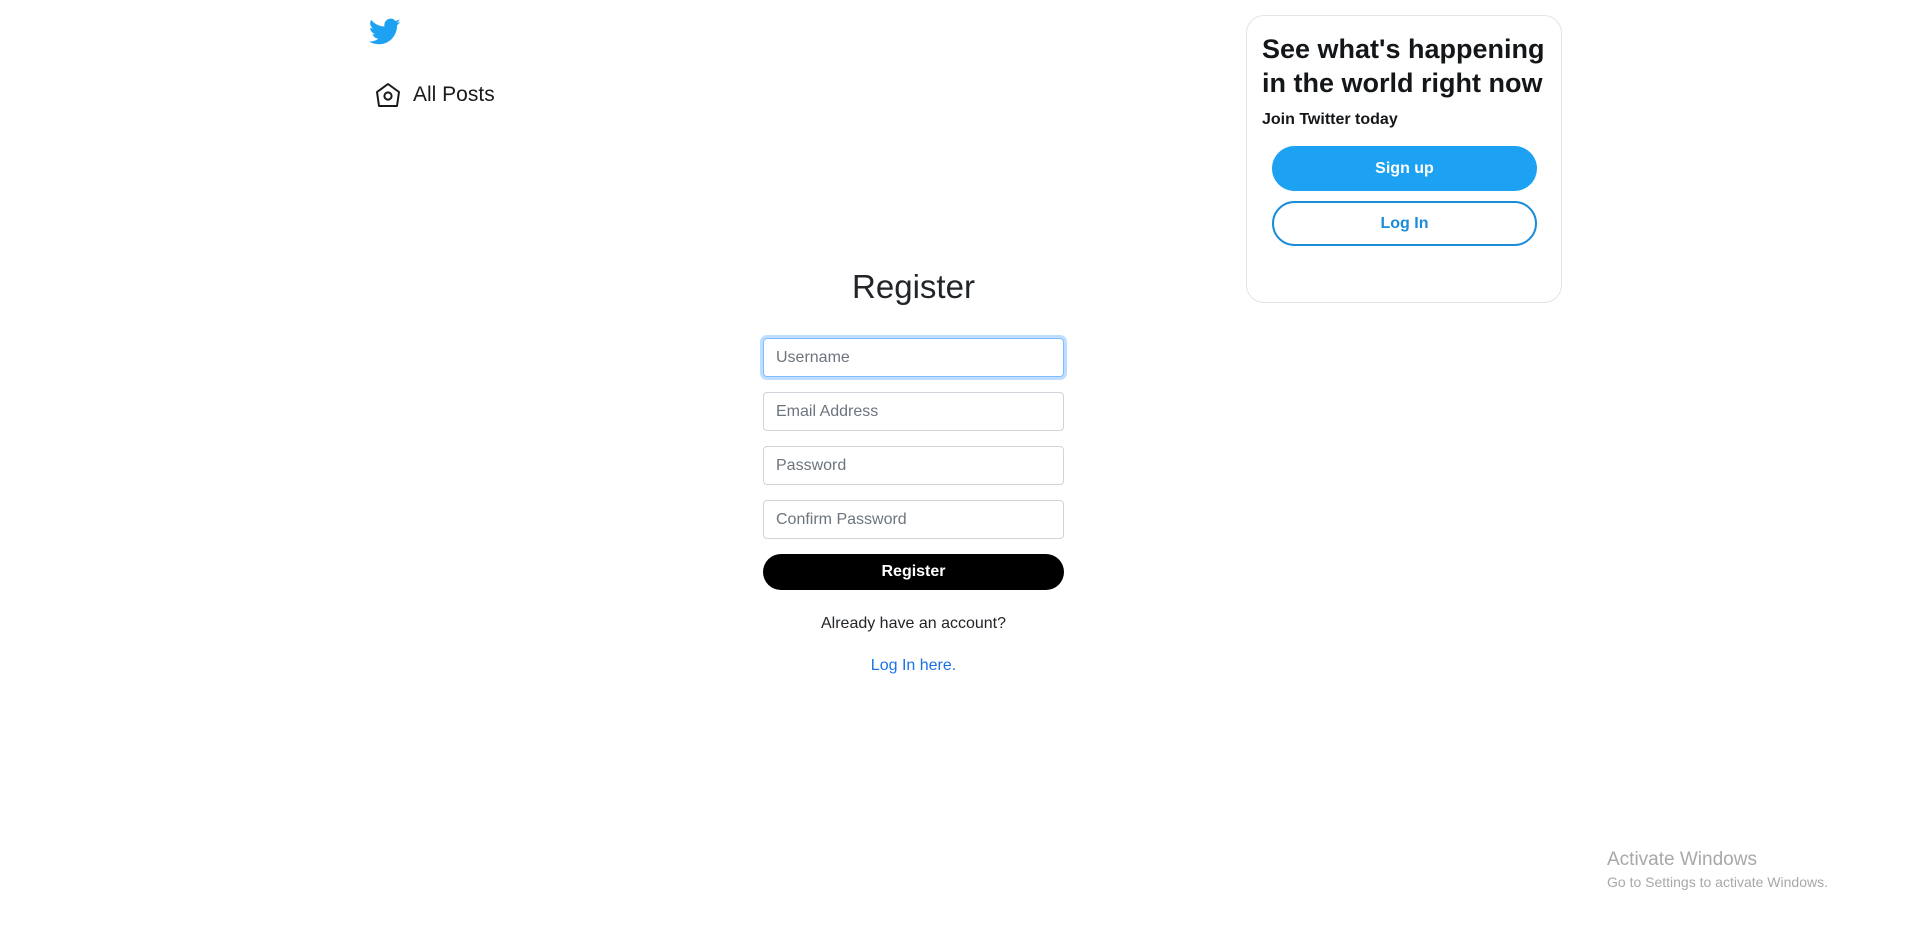 The image size is (1919, 936). What do you see at coordinates (454, 94) in the screenshot?
I see `sidebar-item-label: All Posts` at bounding box center [454, 94].